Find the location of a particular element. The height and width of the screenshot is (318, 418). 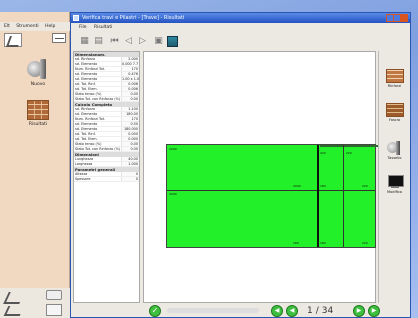

current-page: 1 is located at coordinates (310, 311).